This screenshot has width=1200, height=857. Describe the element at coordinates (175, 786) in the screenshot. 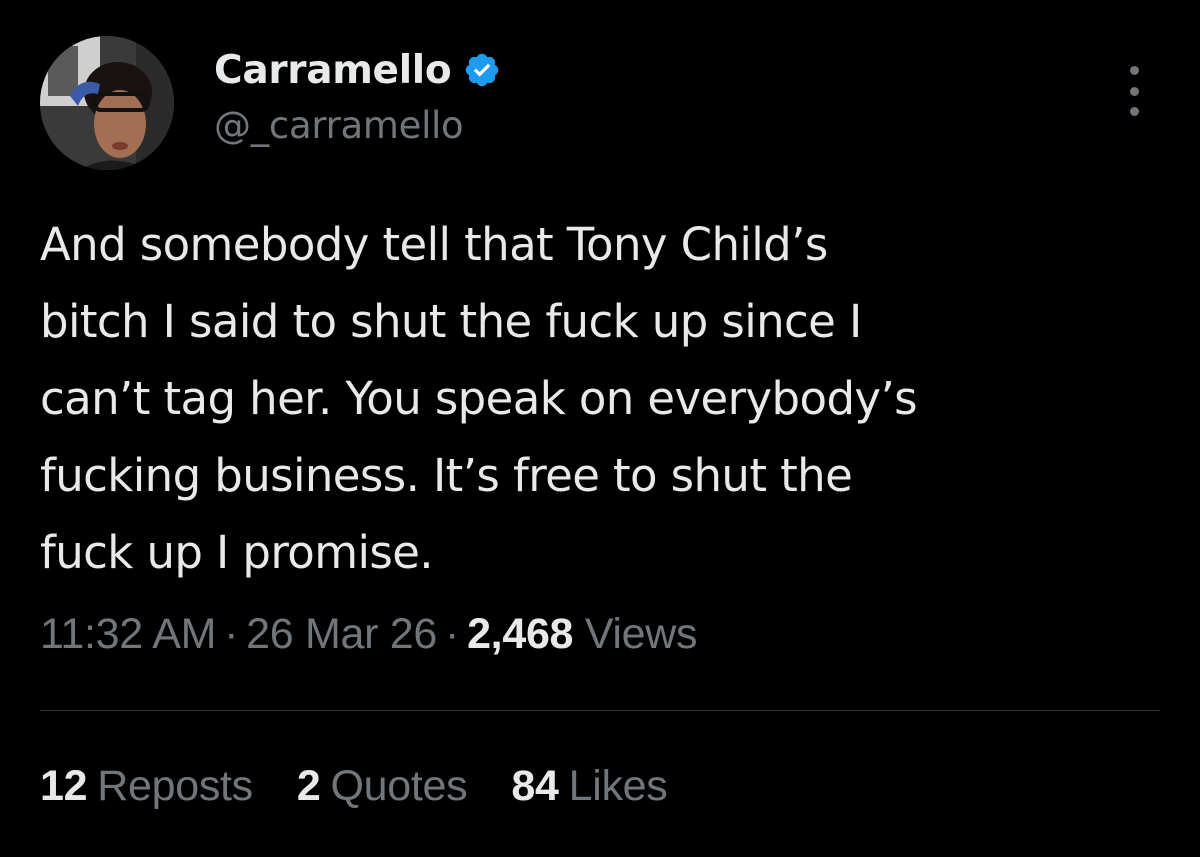

I see `reposts-label: Reposts` at that location.